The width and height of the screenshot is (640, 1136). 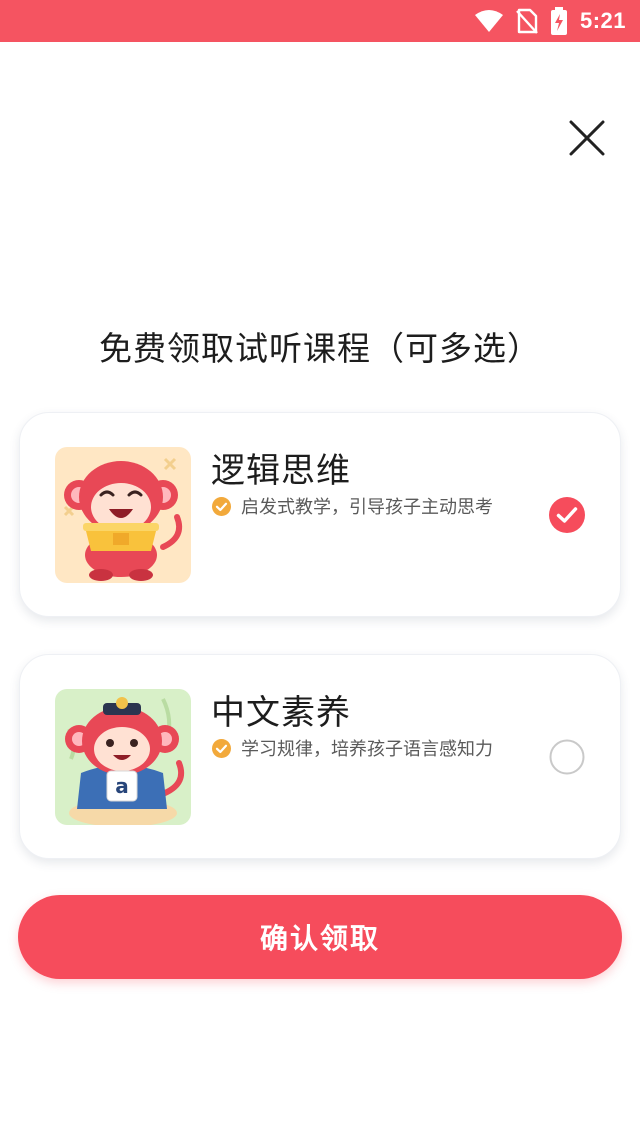 I want to click on close-icon, so click(x=587, y=141).